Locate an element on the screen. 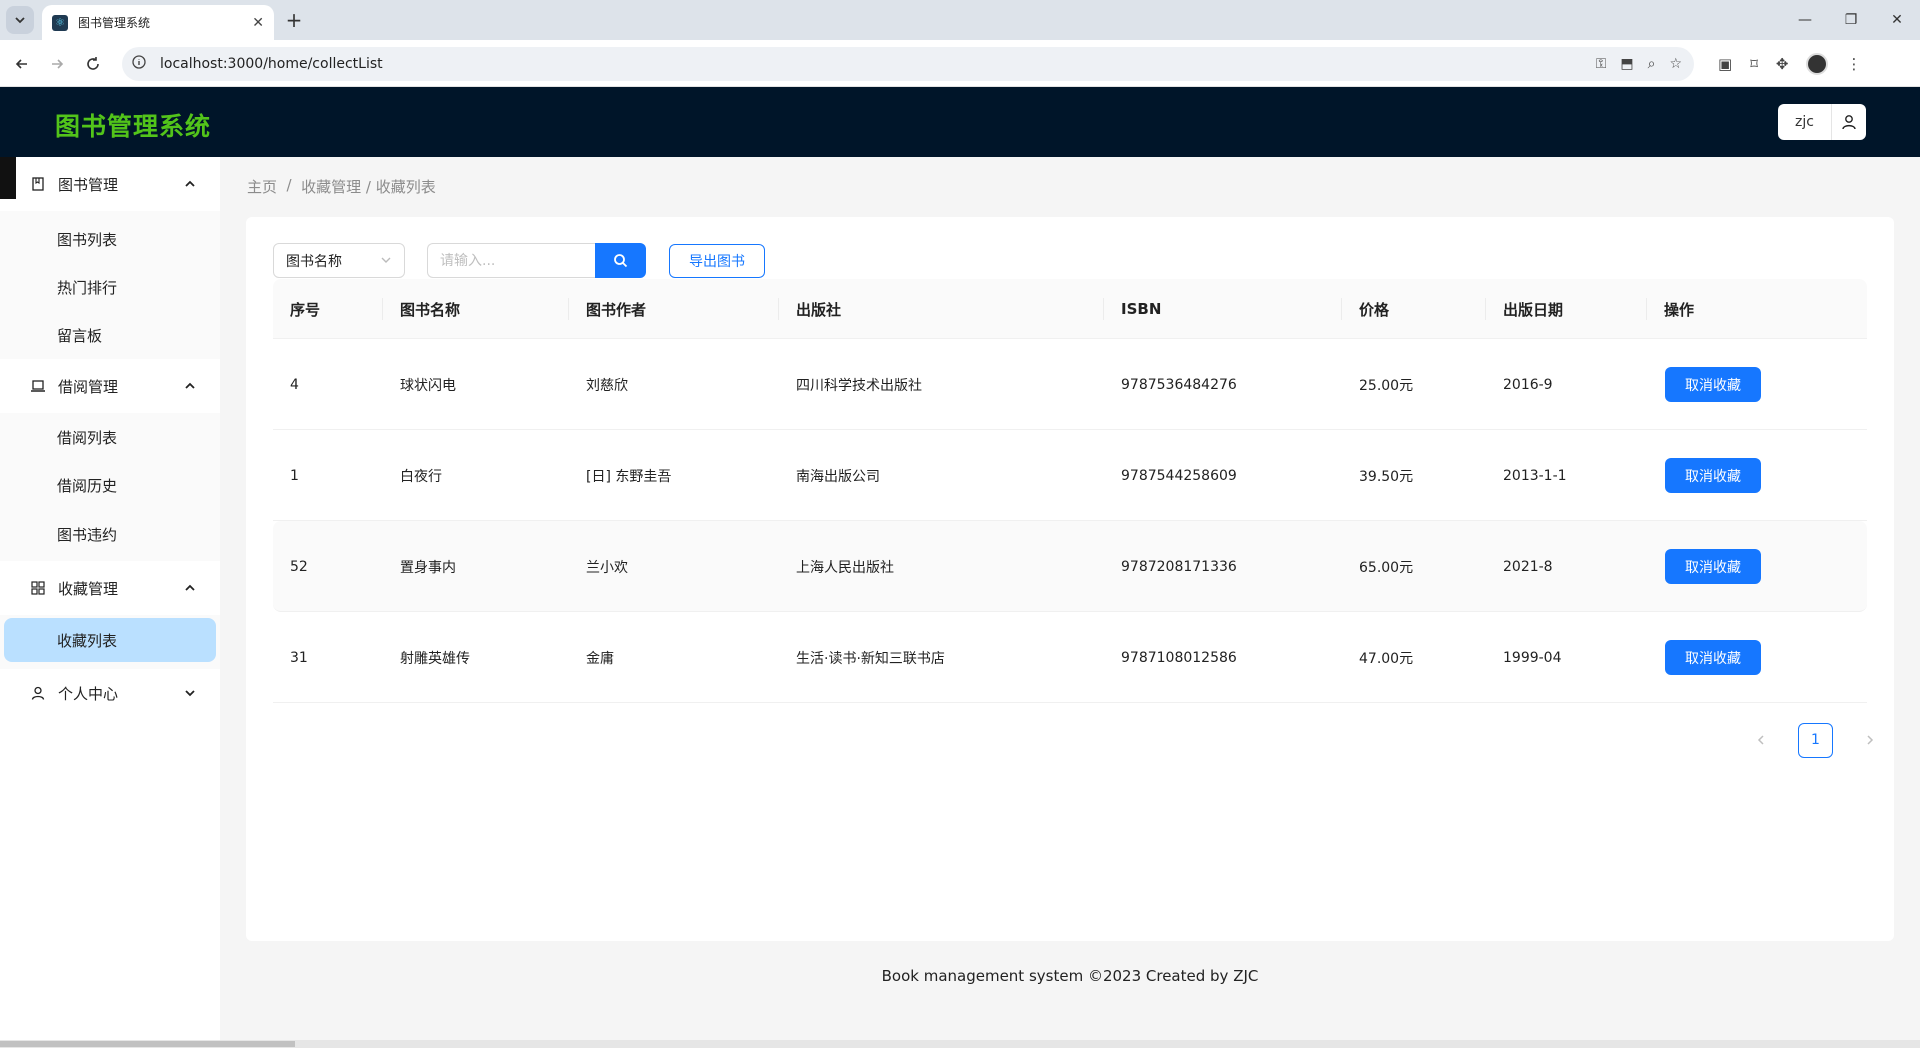 The height and width of the screenshot is (1048, 1920). sidebar-group-collect-management: 收藏管理 is located at coordinates (110, 588).